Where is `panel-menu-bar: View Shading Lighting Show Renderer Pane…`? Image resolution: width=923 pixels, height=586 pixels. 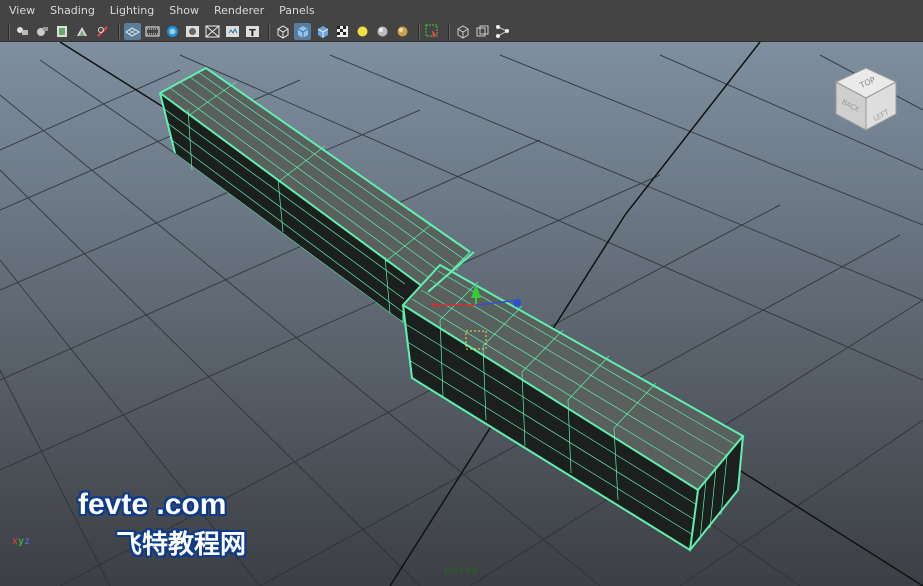 panel-menu-bar: View Shading Lighting Show Renderer Pane… is located at coordinates (461, 10).